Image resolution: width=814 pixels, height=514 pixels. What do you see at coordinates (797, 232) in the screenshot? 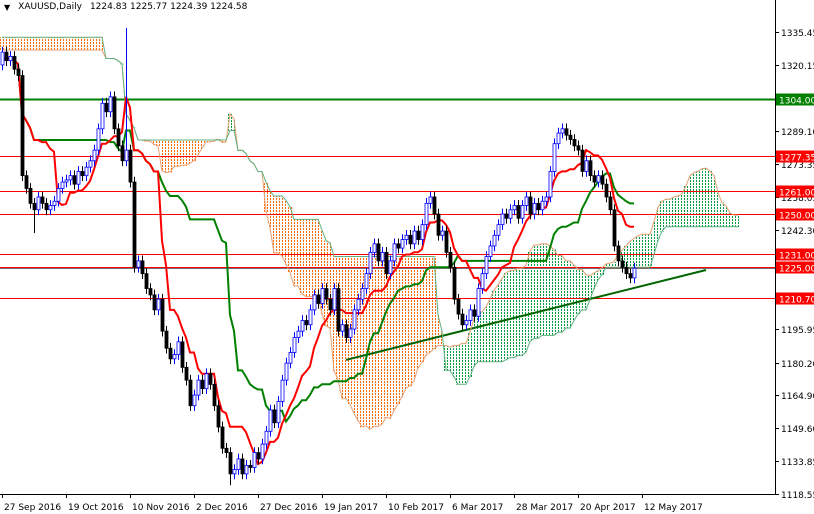
I see `price-tick-label: 1242.30` at bounding box center [797, 232].